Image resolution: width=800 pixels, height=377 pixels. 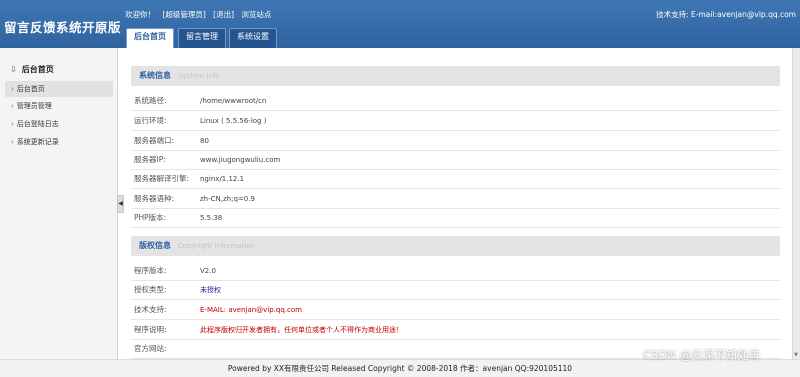 What do you see at coordinates (59, 106) in the screenshot?
I see `sidebar-item-admin-manage: › 管理员管理` at bounding box center [59, 106].